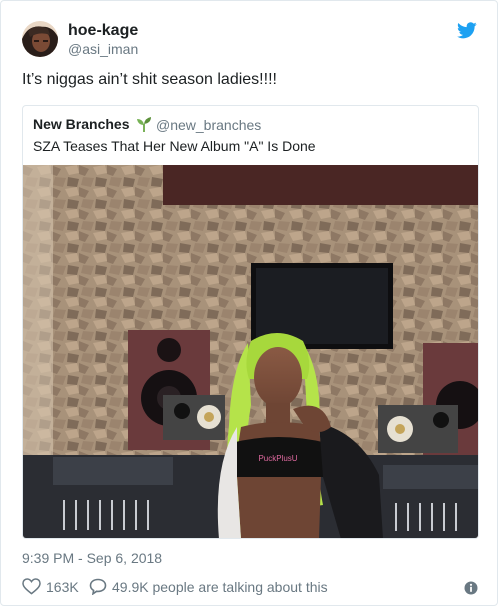  I want to click on speech-bubble-icon, so click(98, 586).